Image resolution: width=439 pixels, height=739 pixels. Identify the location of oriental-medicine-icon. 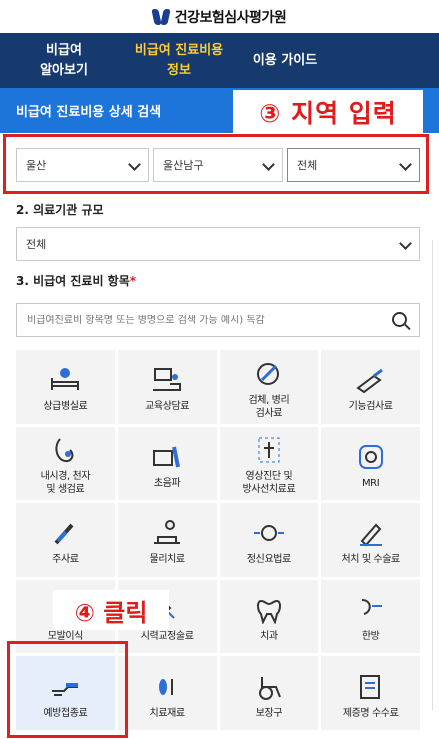
(371, 610).